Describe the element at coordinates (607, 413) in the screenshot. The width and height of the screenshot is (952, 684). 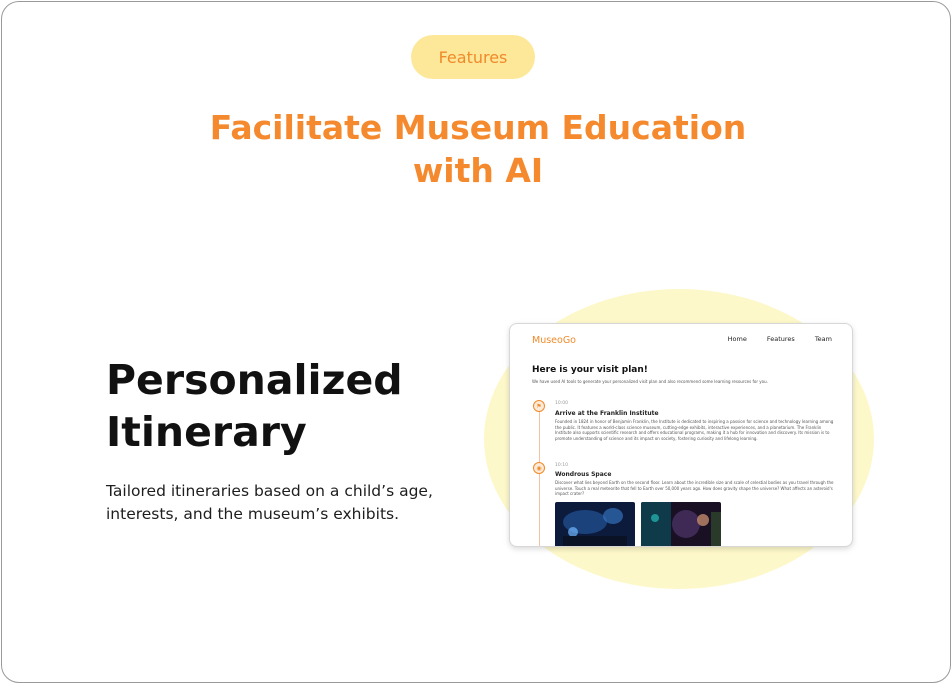
I see `timeline-stop-name: Arrive at the Franklin Institute` at that location.